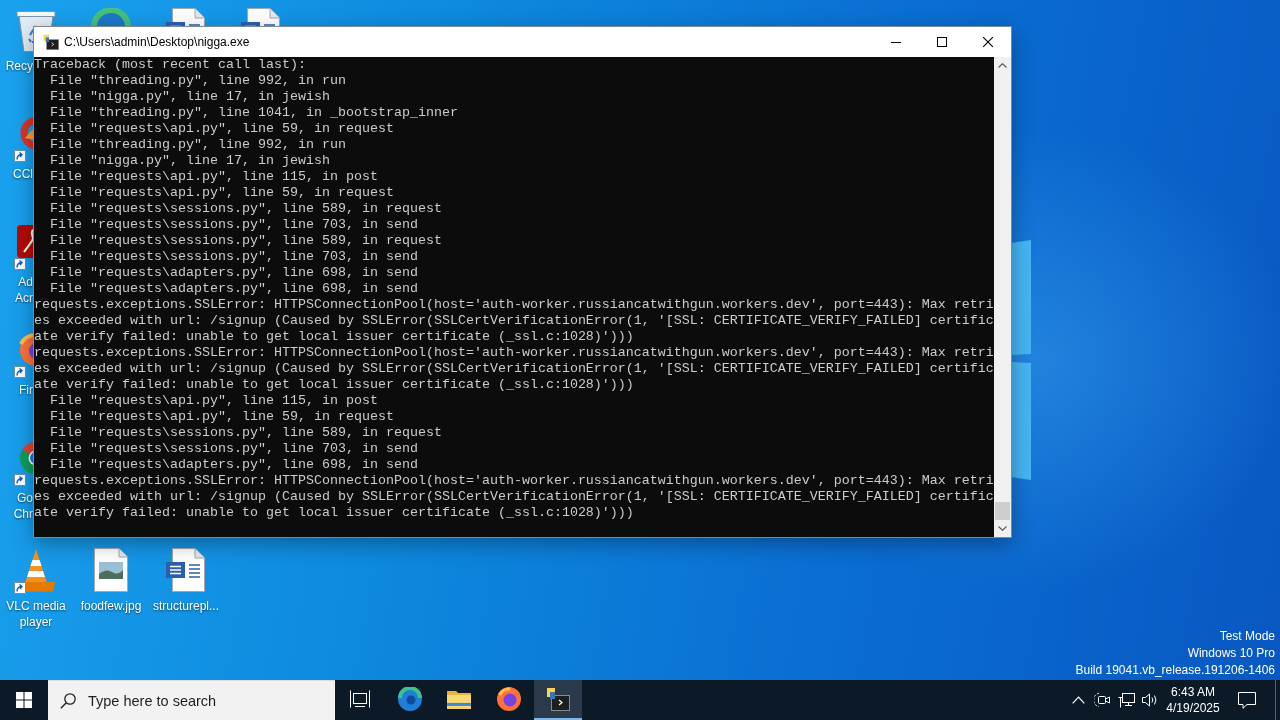 This screenshot has height=720, width=1280. I want to click on camera-icon, so click(1102, 700).